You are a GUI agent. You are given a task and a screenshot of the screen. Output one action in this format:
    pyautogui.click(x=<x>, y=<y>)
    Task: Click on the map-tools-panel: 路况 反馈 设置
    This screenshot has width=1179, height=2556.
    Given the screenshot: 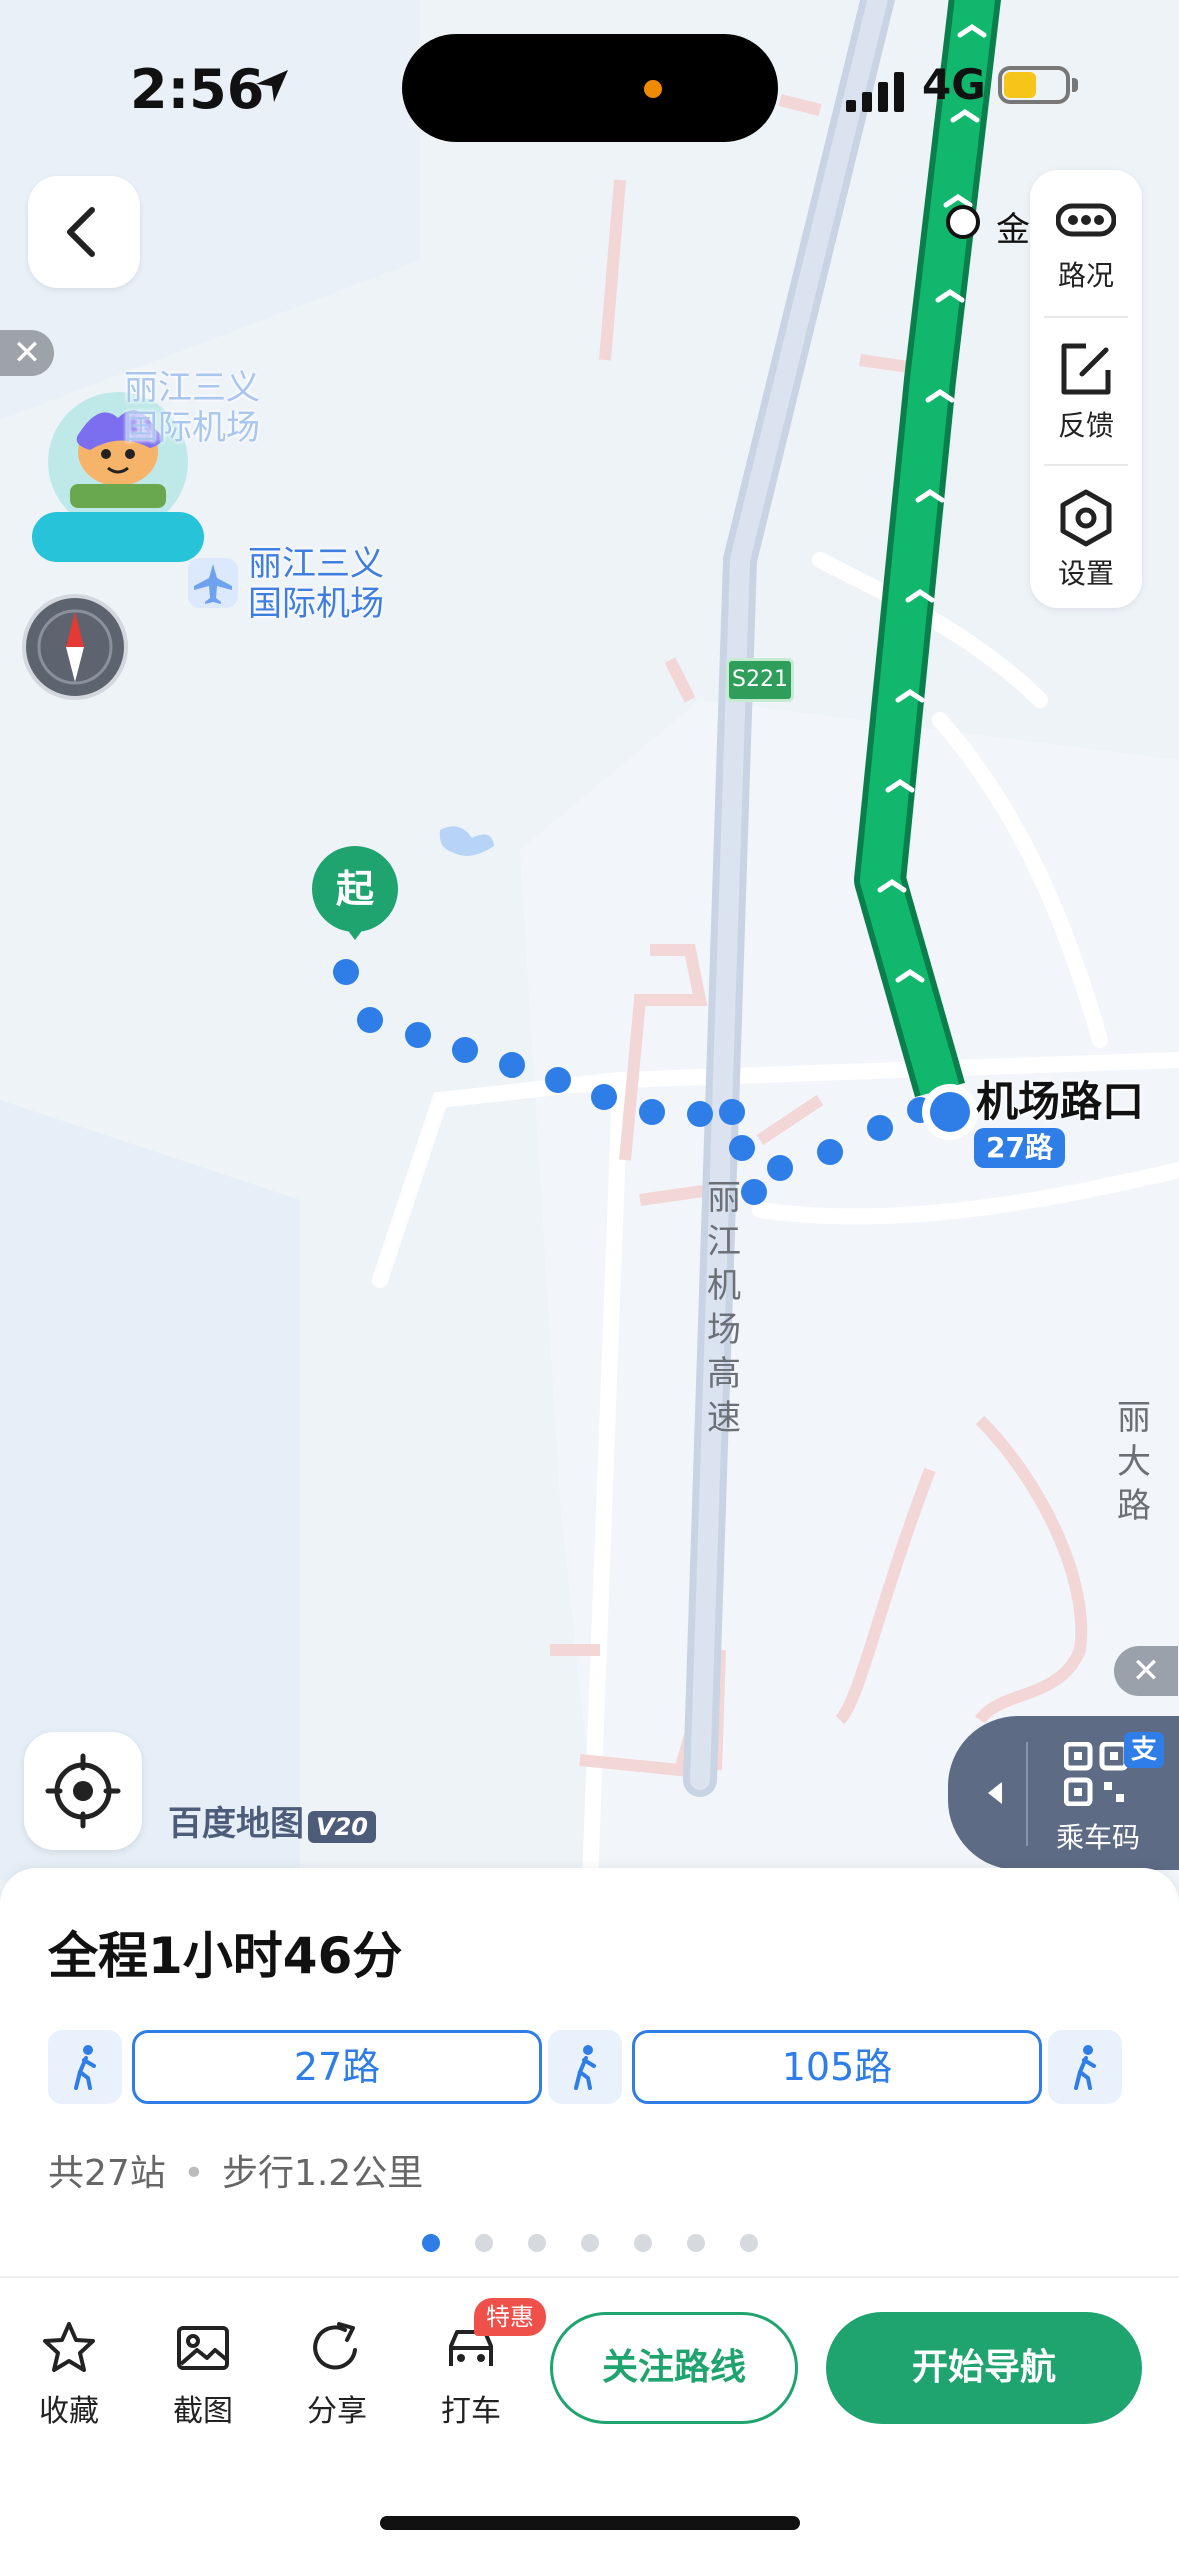 What is the action you would take?
    pyautogui.click(x=1086, y=389)
    